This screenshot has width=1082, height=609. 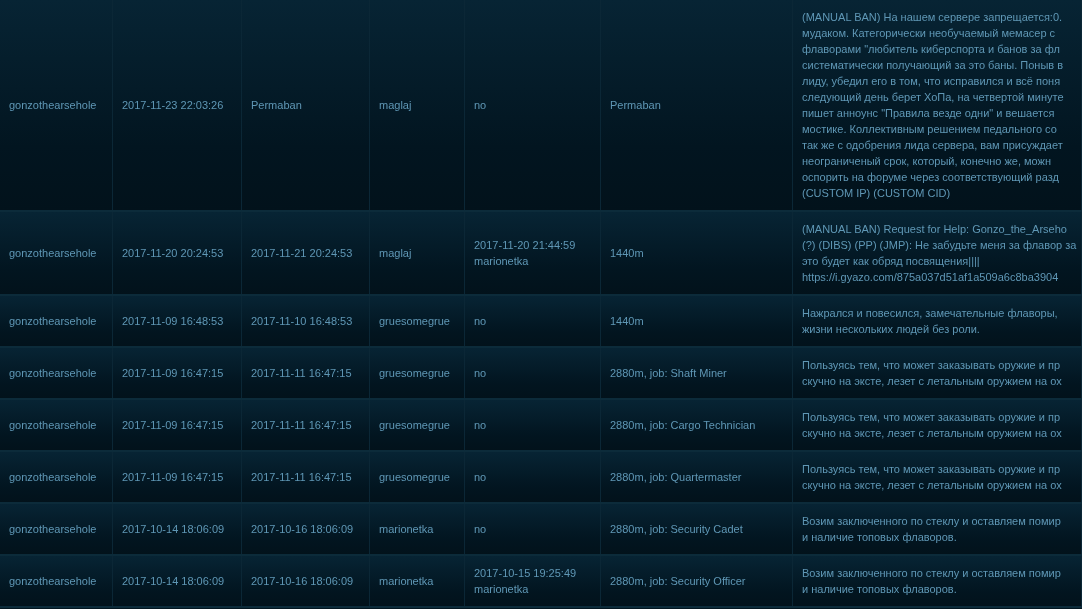 What do you see at coordinates (678, 581) in the screenshot?
I see `table-cell-text: 2880m, job: Security Officer` at bounding box center [678, 581].